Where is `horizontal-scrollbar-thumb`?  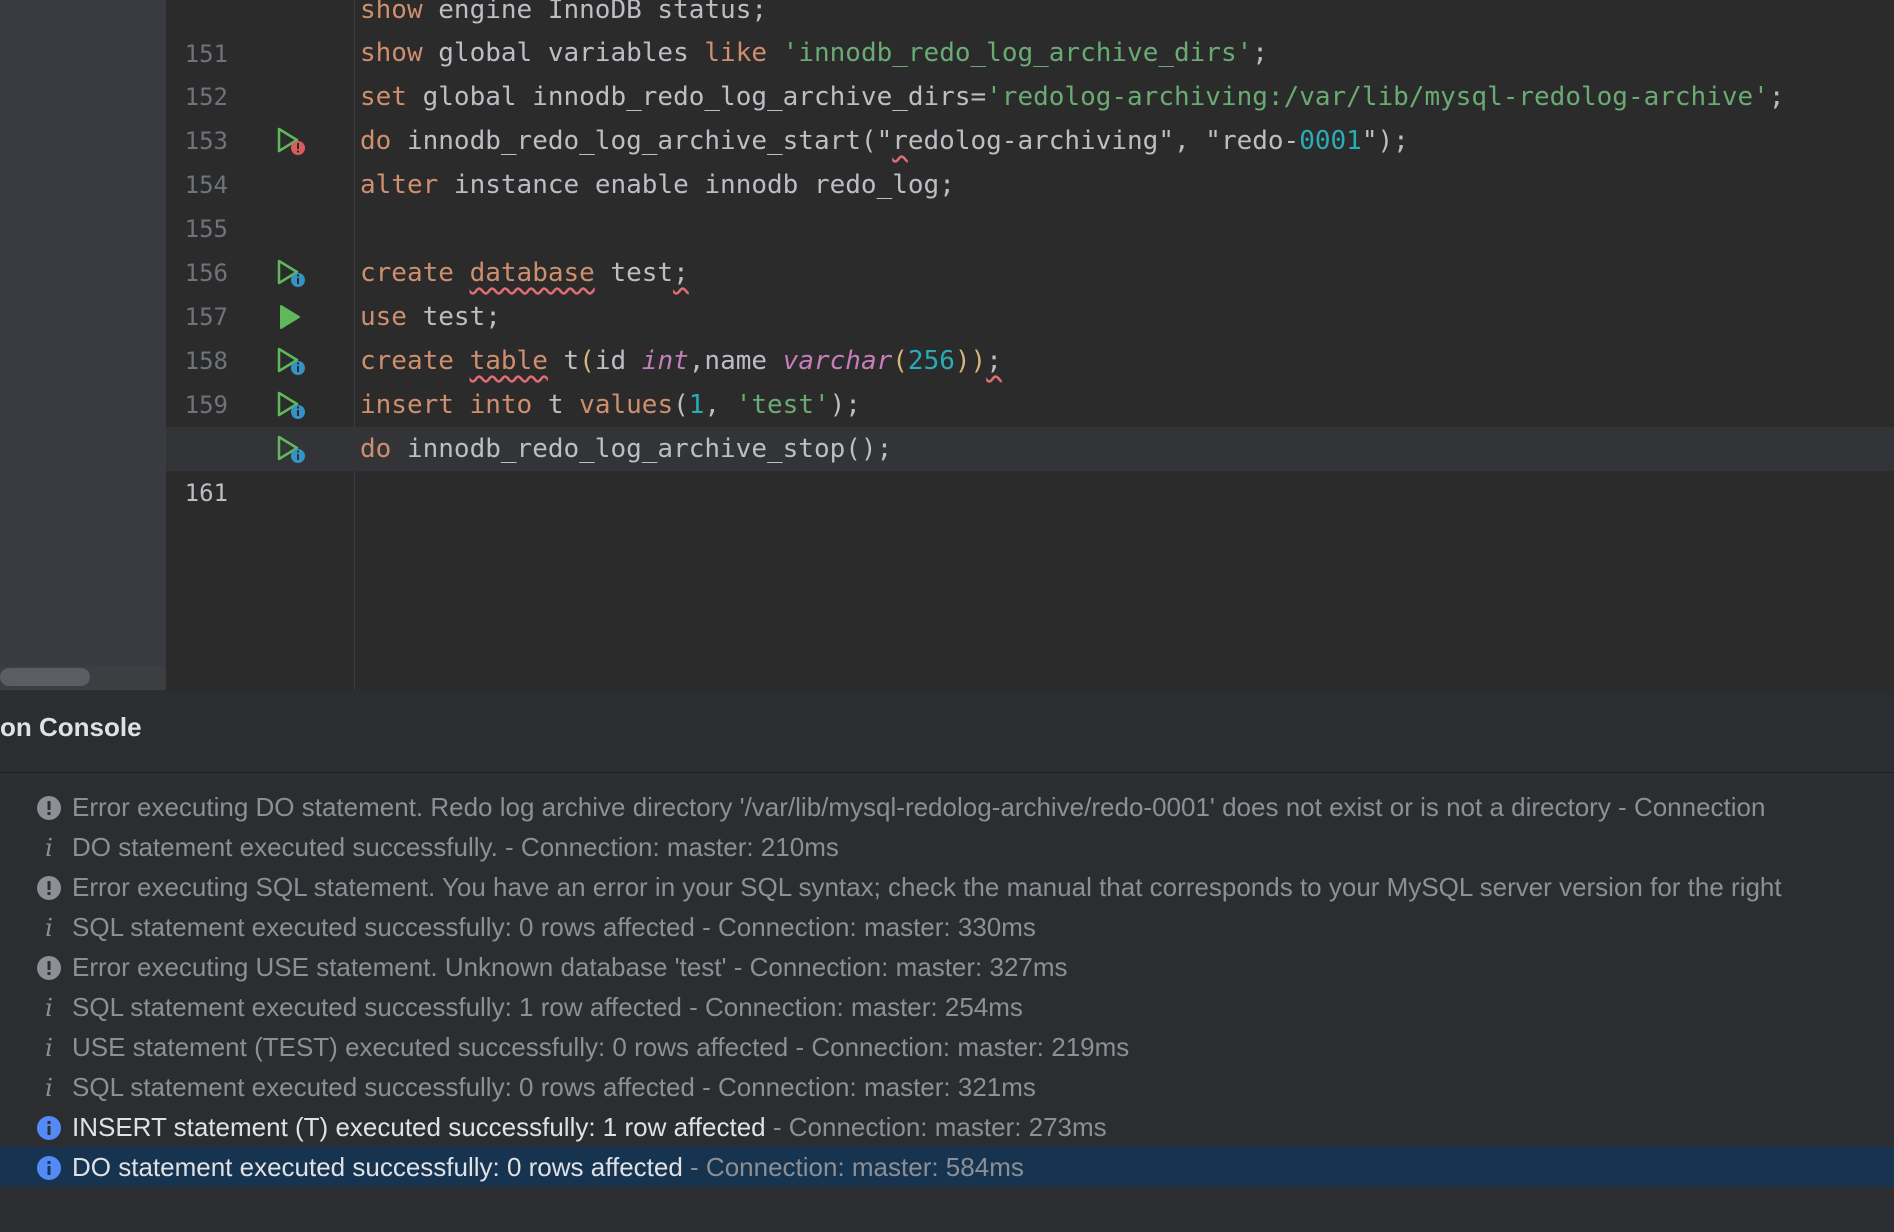
horizontal-scrollbar-thumb is located at coordinates (45, 677).